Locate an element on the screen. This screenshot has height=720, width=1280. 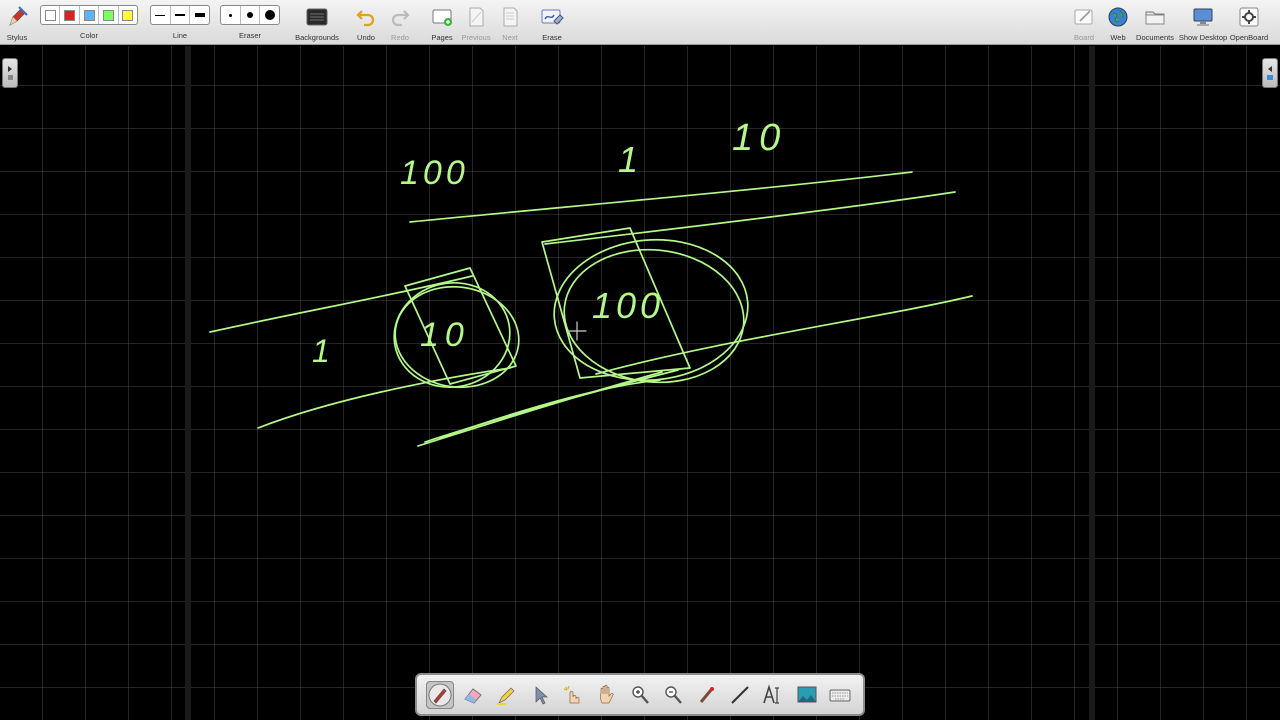
color-green is located at coordinates (109, 15).